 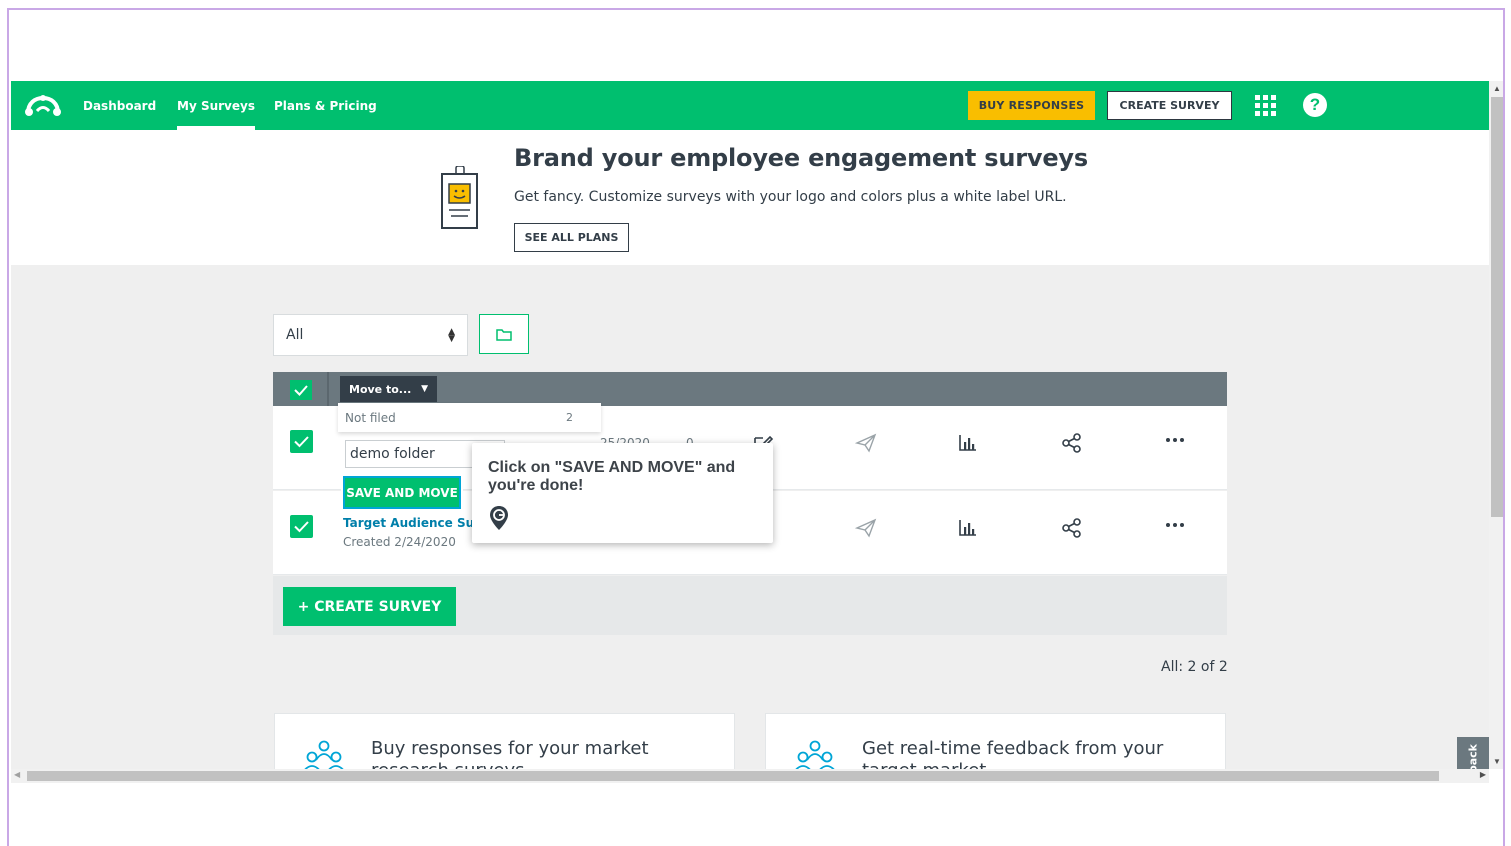 I want to click on select-all-checkbox, so click(x=301, y=390).